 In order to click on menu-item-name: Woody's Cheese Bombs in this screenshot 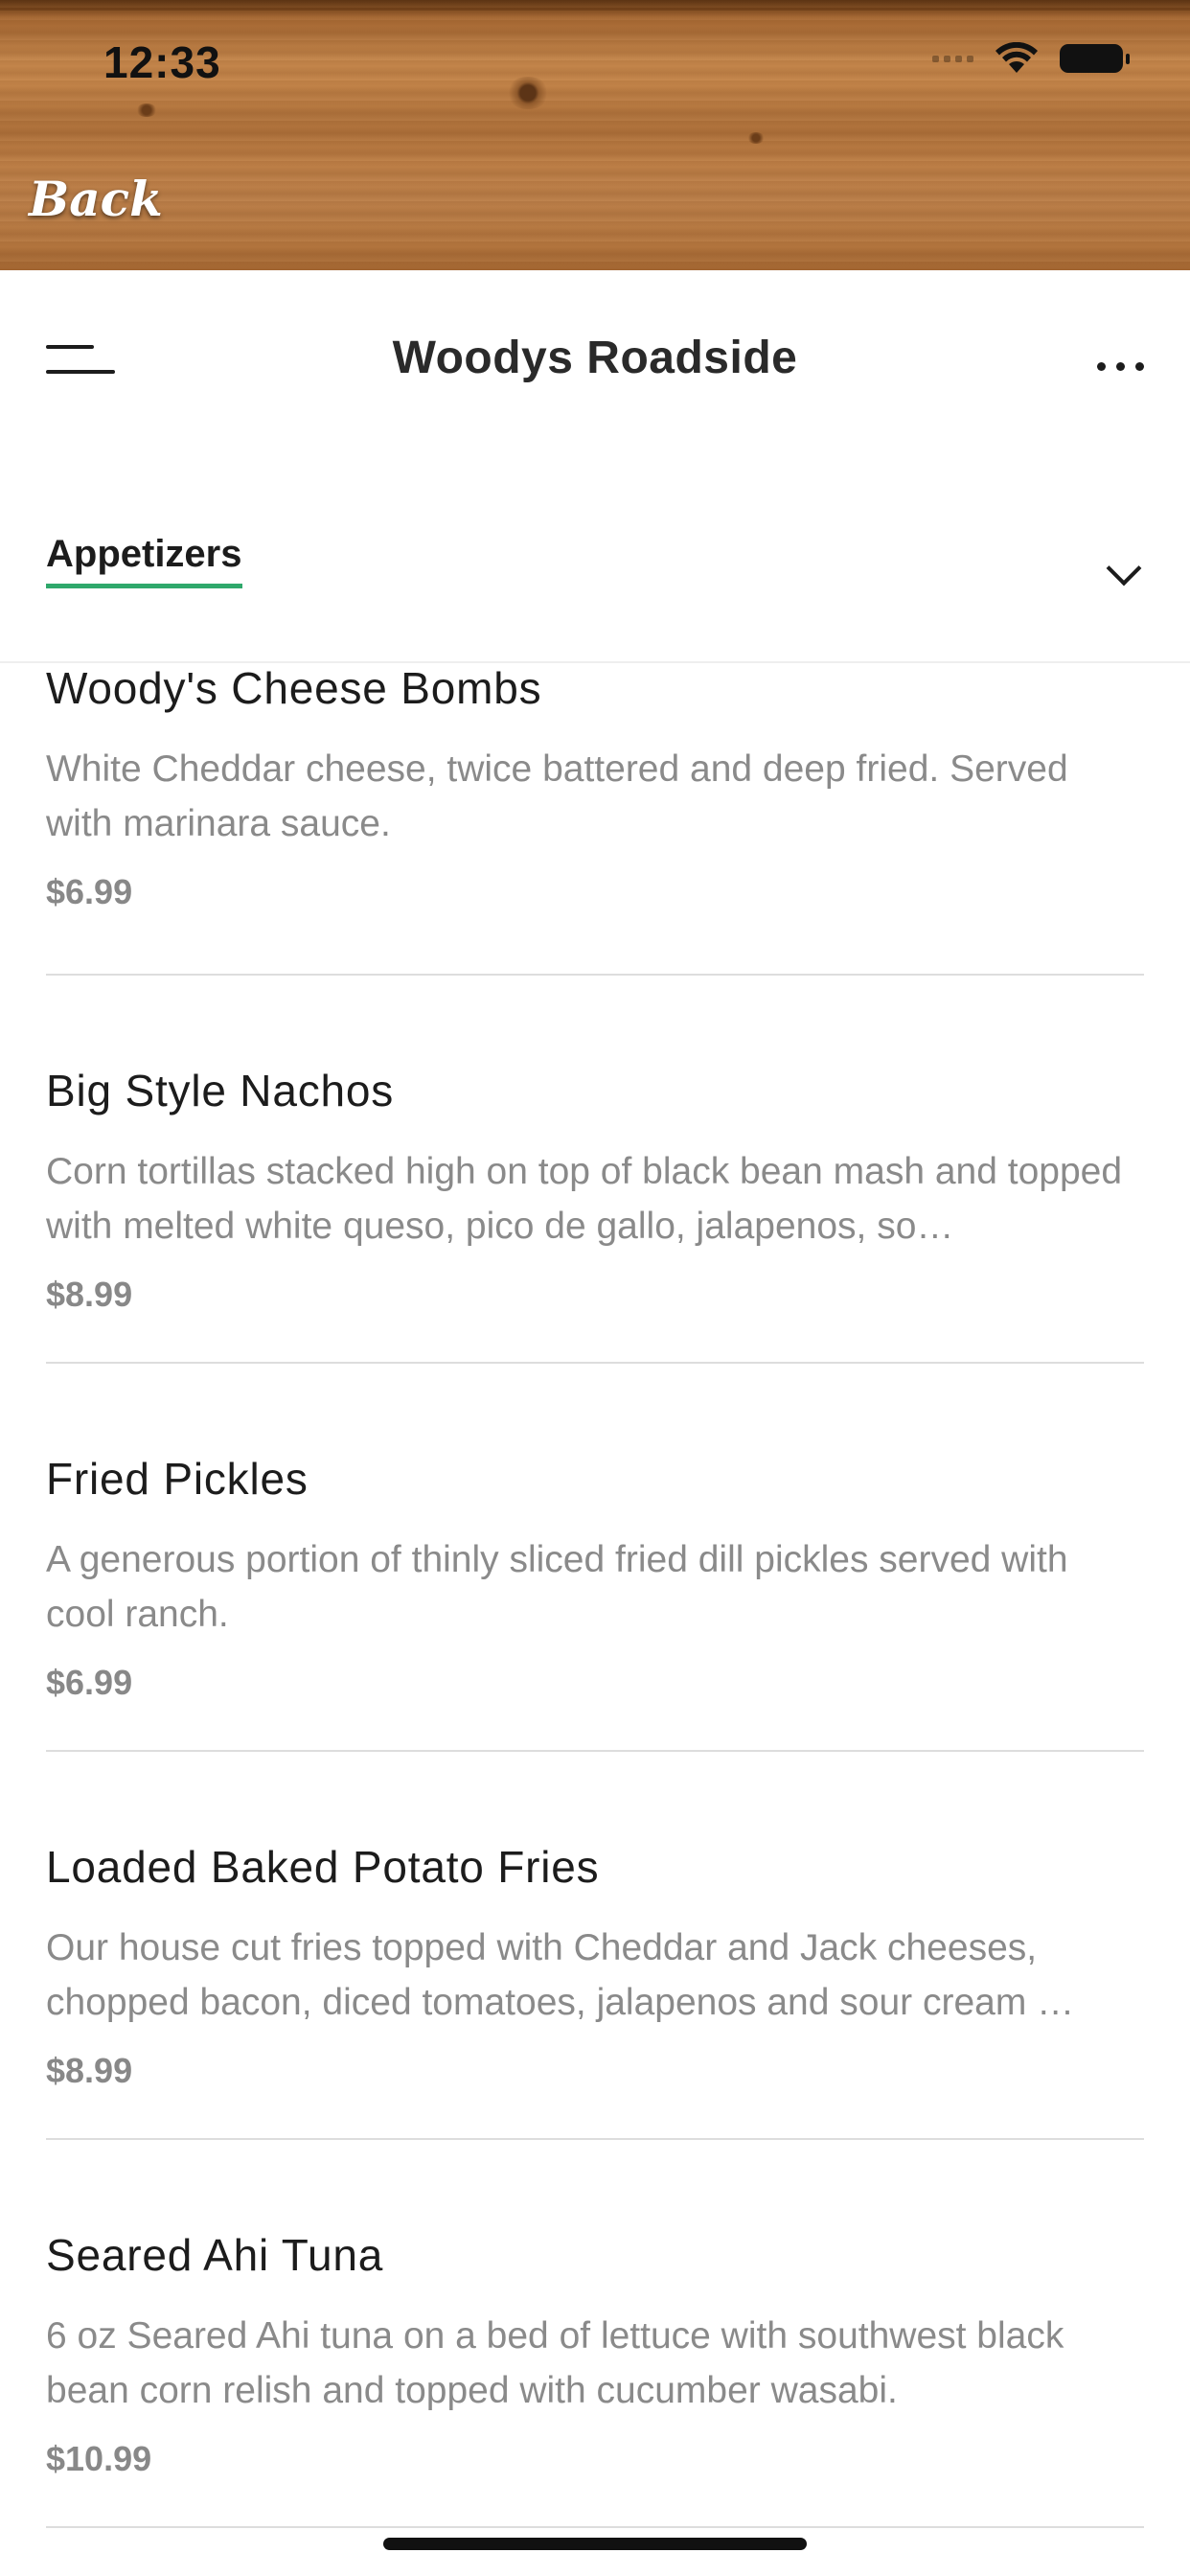, I will do `click(294, 688)`.